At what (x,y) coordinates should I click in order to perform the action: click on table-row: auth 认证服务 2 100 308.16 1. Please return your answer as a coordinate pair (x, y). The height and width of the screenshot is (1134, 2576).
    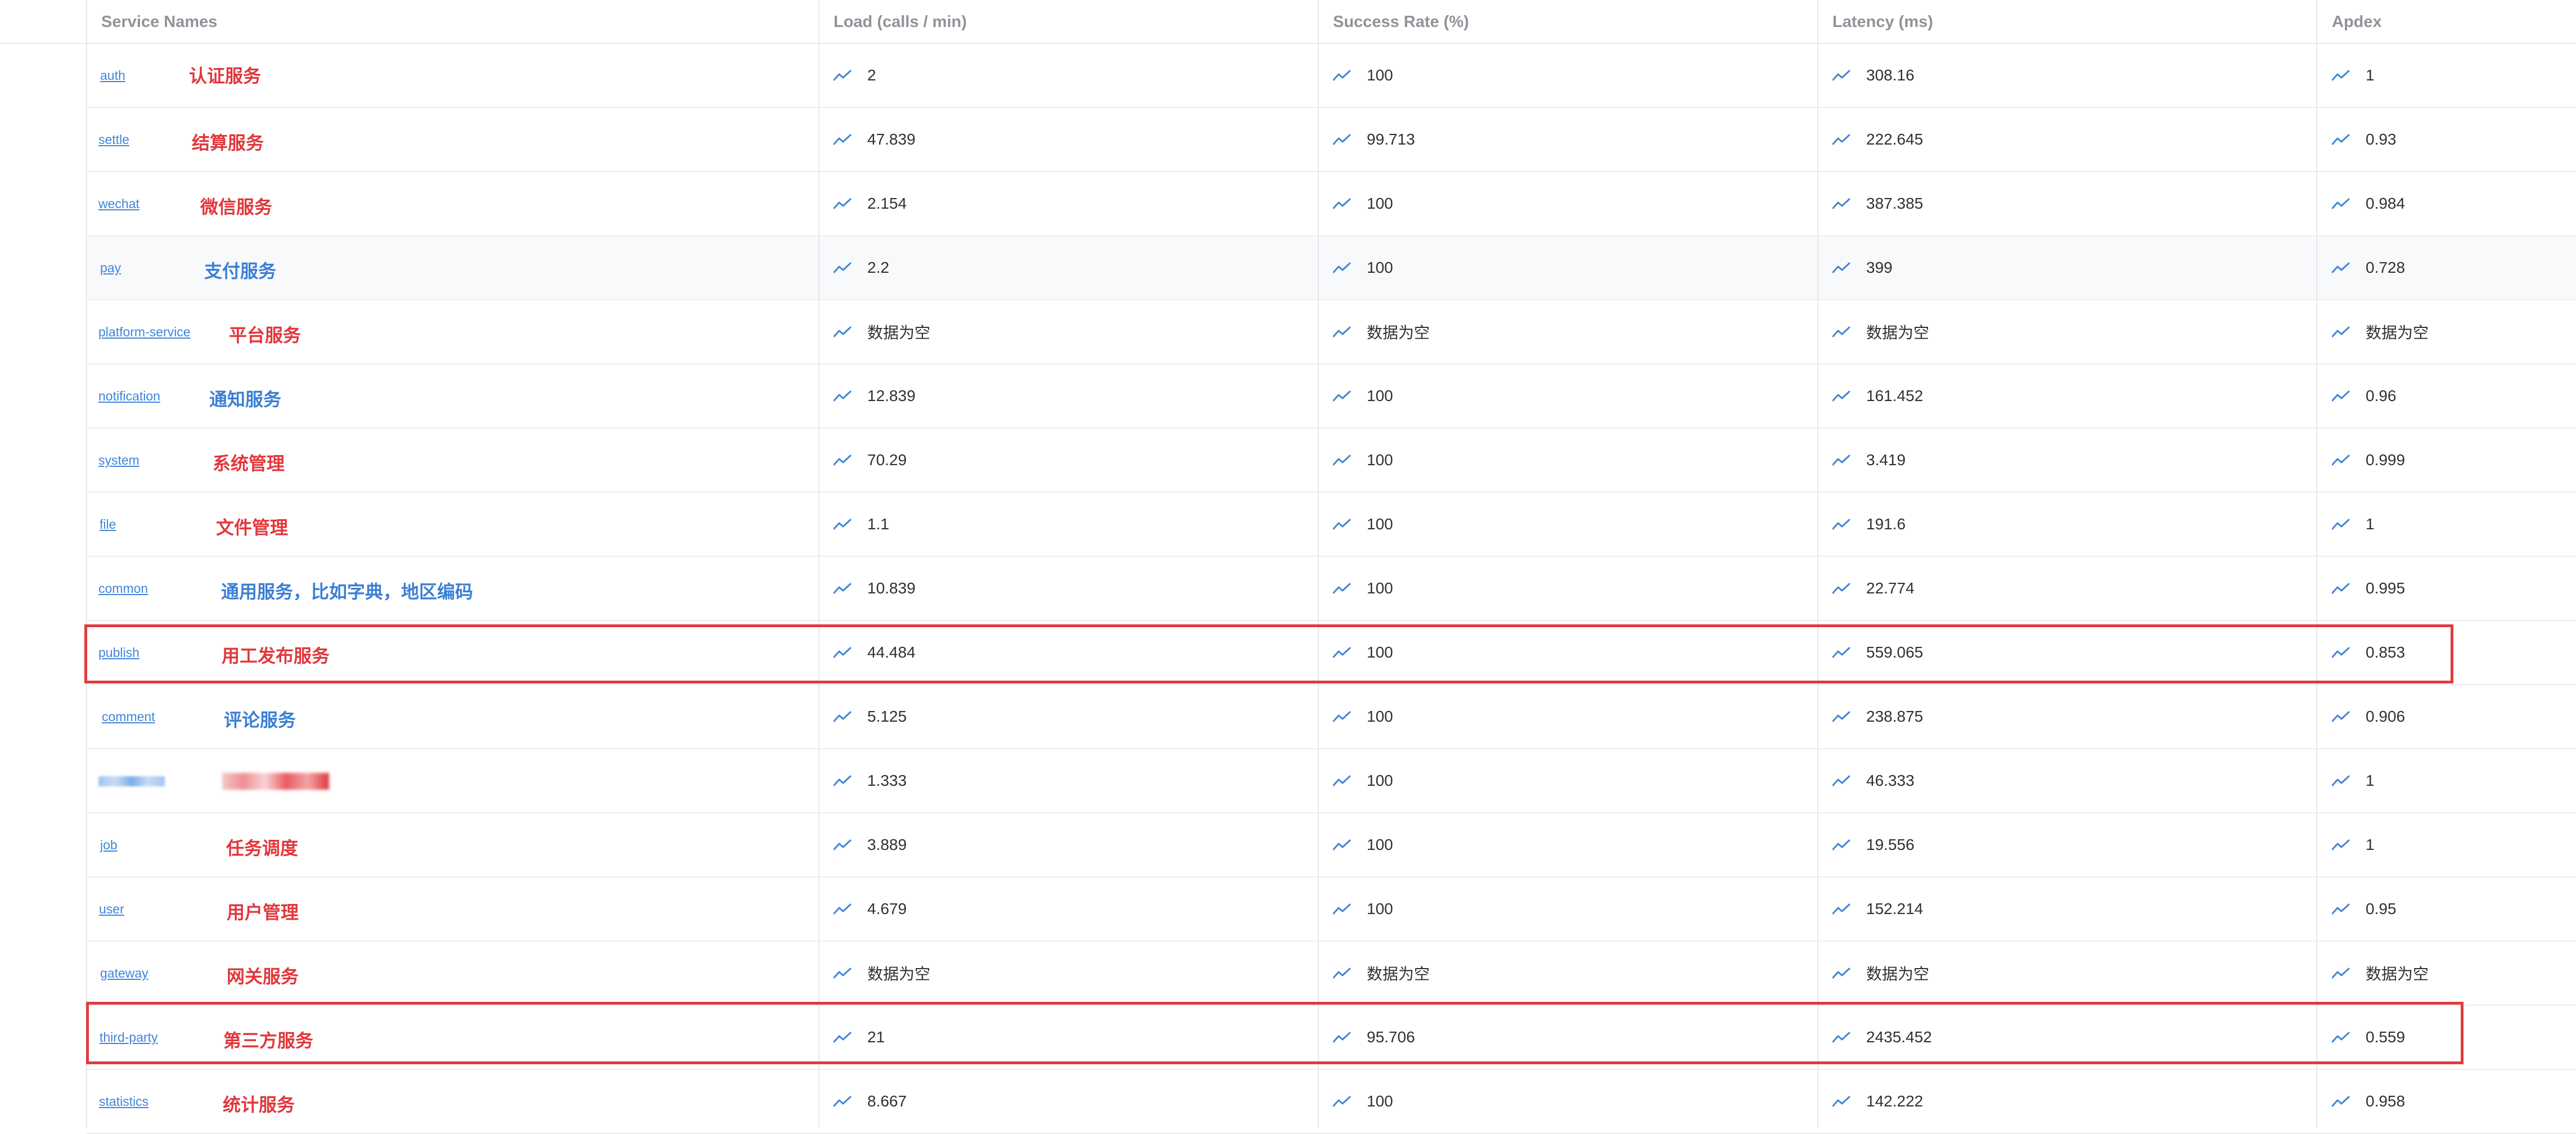
    Looking at the image, I should click on (1331, 76).